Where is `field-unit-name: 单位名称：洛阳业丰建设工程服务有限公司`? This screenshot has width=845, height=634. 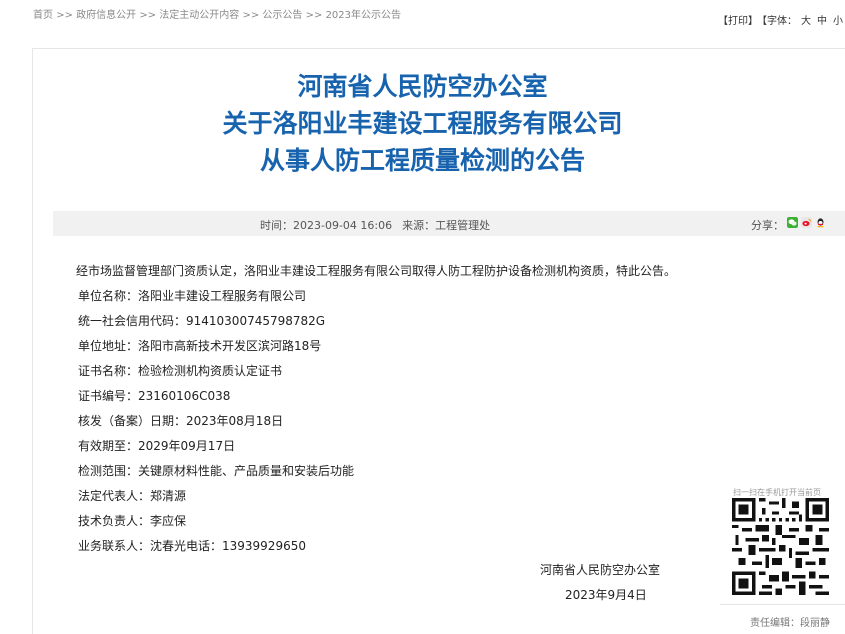 field-unit-name: 单位名称：洛阳业丰建设工程服务有限公司 is located at coordinates (192, 296).